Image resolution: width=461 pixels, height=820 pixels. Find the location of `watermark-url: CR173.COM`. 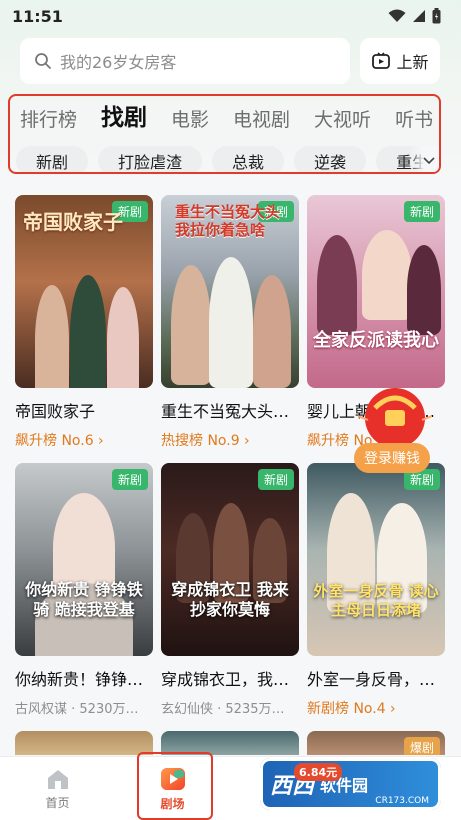

watermark-url: CR173.COM is located at coordinates (402, 801).